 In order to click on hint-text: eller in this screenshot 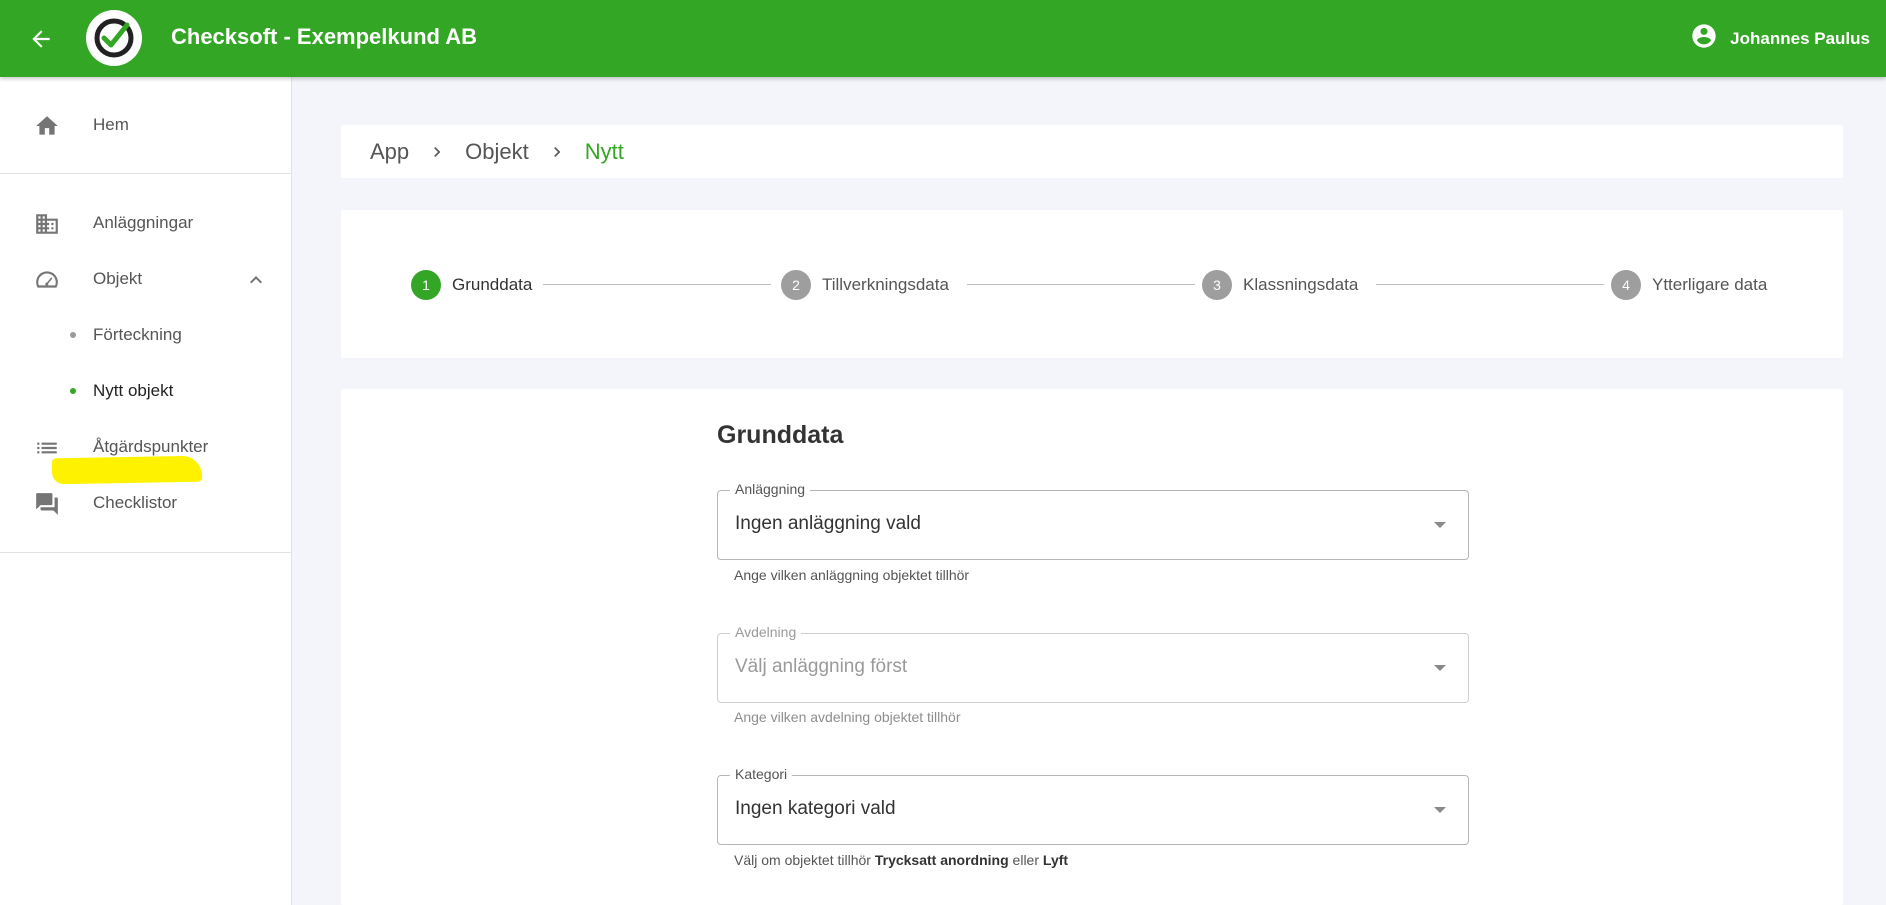, I will do `click(1026, 860)`.